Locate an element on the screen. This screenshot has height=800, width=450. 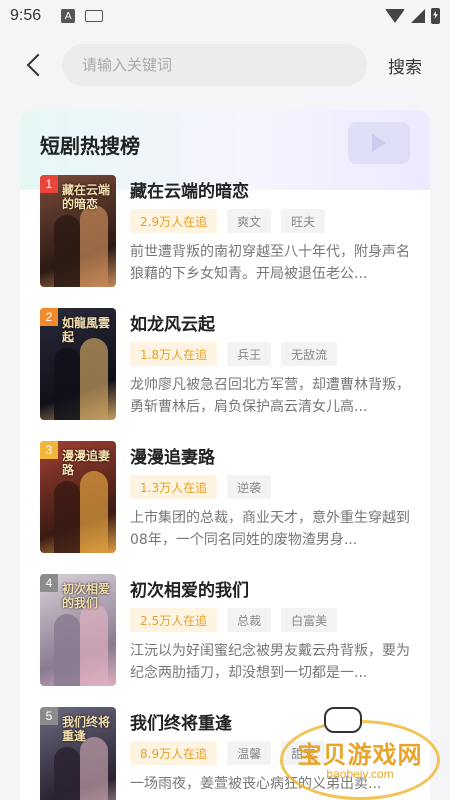
app-notification-icon: A is located at coordinates (68, 16).